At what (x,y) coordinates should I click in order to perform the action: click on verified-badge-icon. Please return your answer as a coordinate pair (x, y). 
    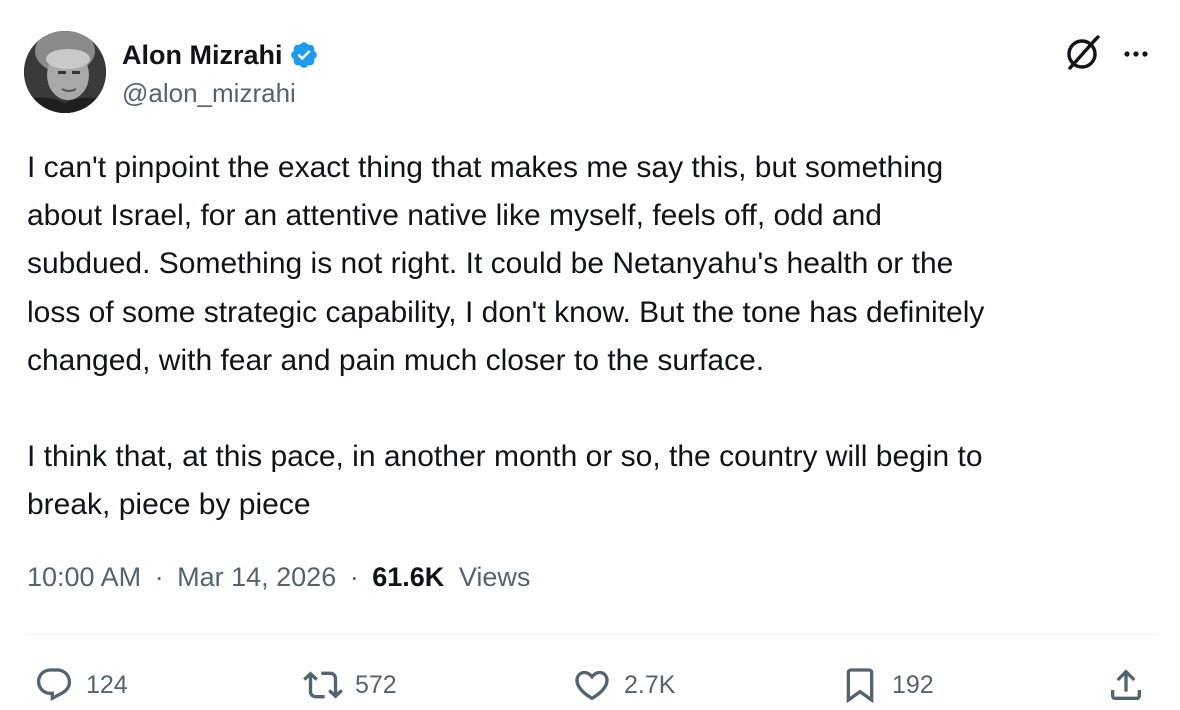
    Looking at the image, I should click on (304, 55).